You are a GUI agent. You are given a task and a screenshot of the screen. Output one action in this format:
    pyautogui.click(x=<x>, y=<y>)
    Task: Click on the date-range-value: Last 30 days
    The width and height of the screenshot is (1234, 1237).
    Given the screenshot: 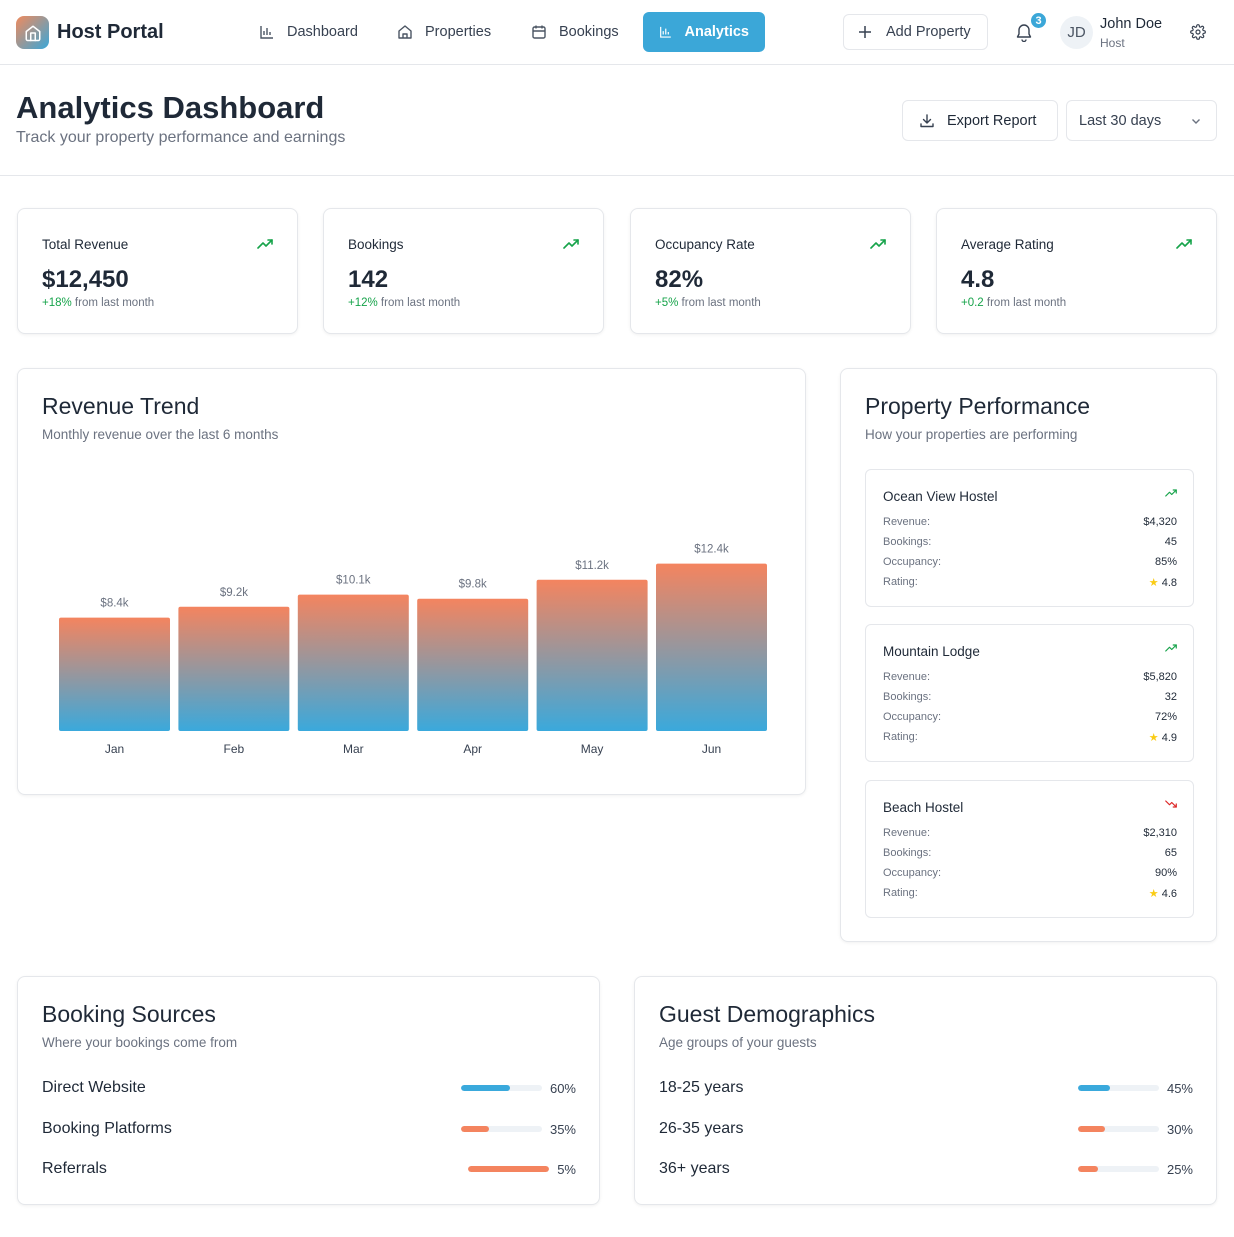 What is the action you would take?
    pyautogui.click(x=1120, y=120)
    